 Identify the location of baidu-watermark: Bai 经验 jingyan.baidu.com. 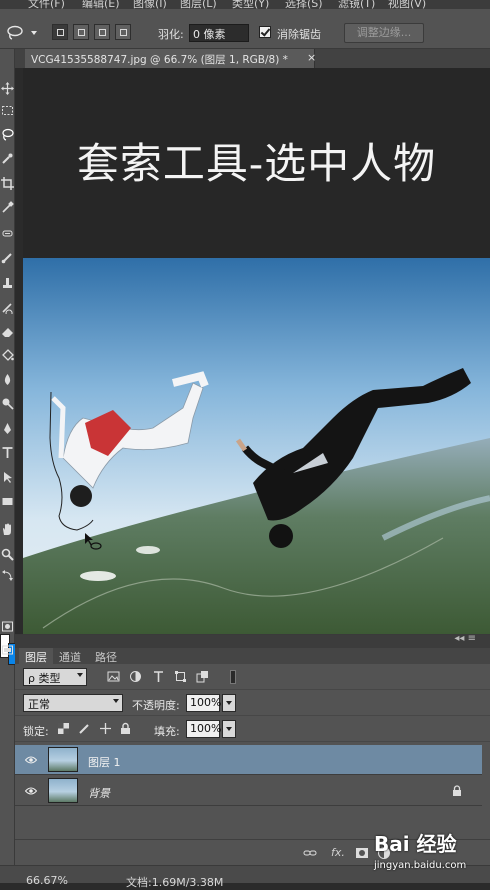
(427, 854).